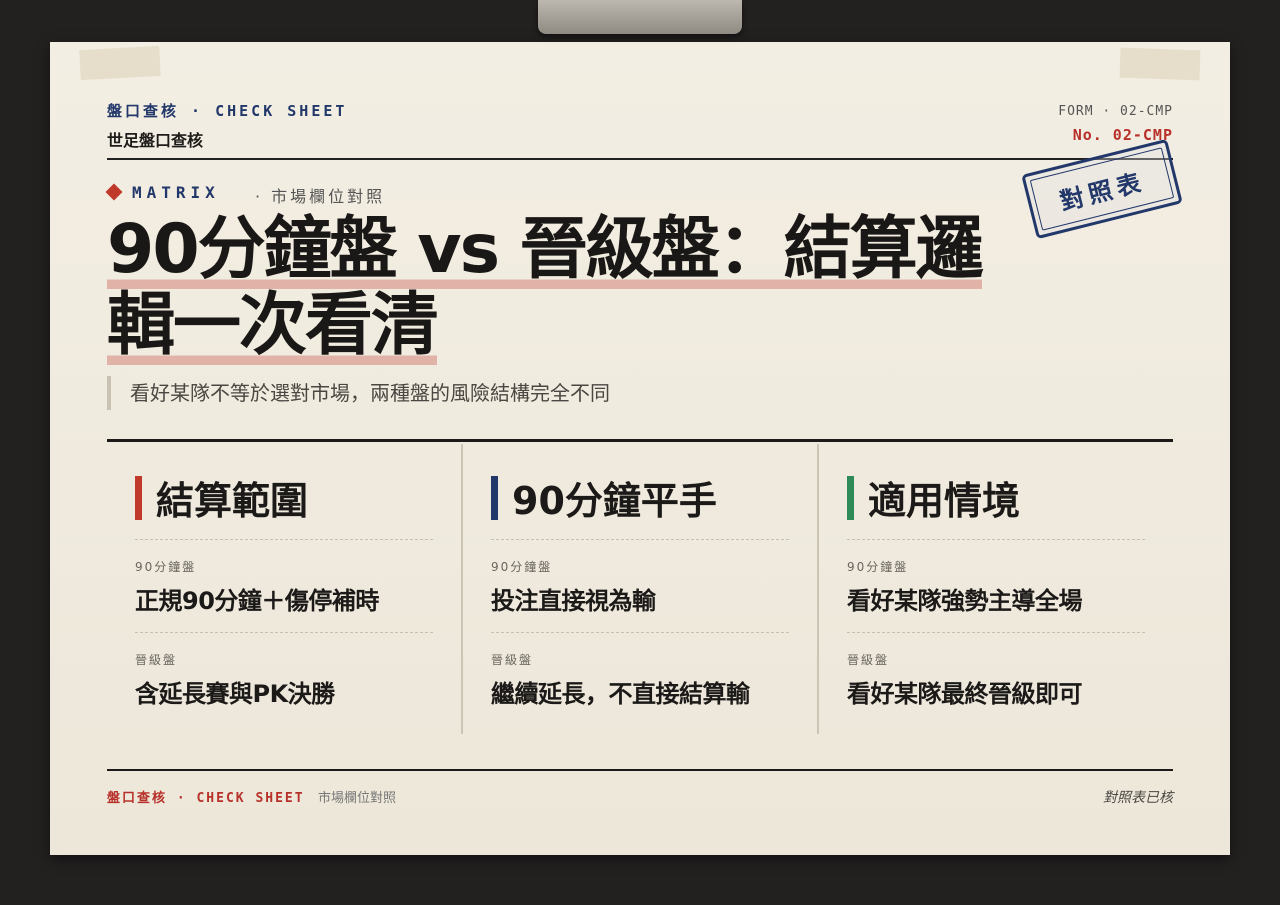  I want to click on row-value: 正規90分鐘＋傷停補時, so click(257, 601).